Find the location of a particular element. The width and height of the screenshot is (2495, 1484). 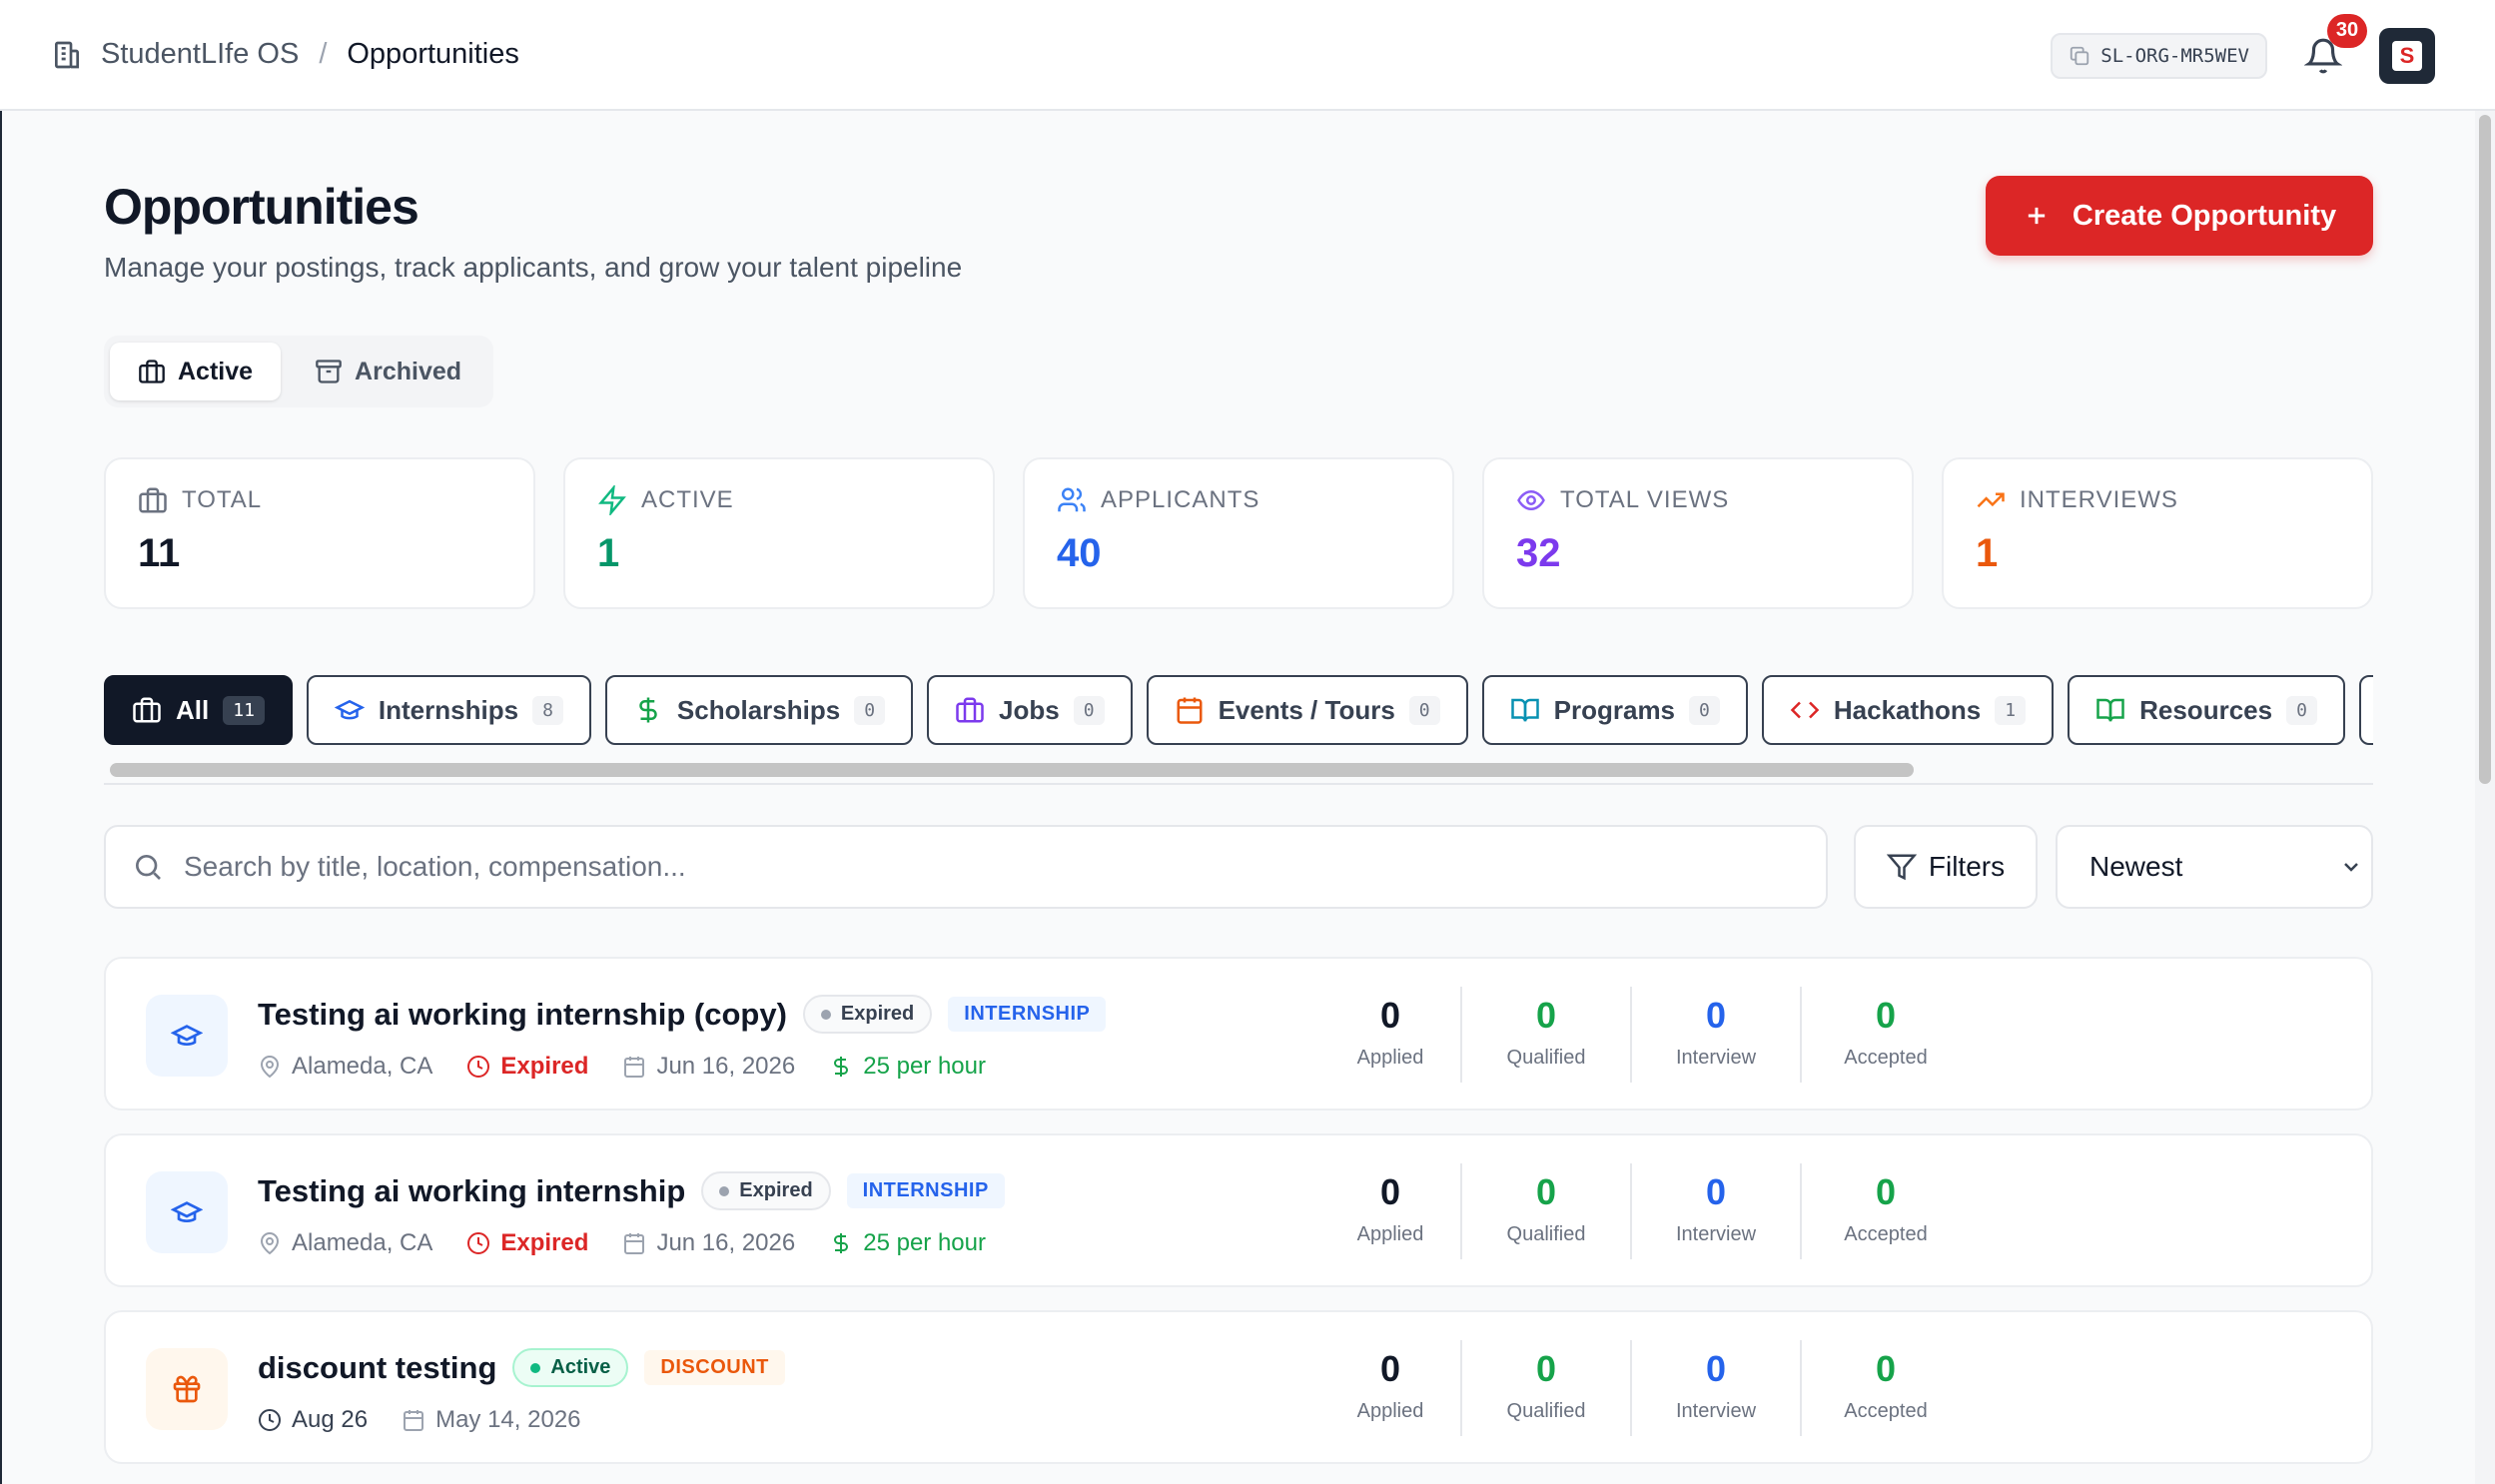

notification-count-badge: 30 is located at coordinates (2347, 31).